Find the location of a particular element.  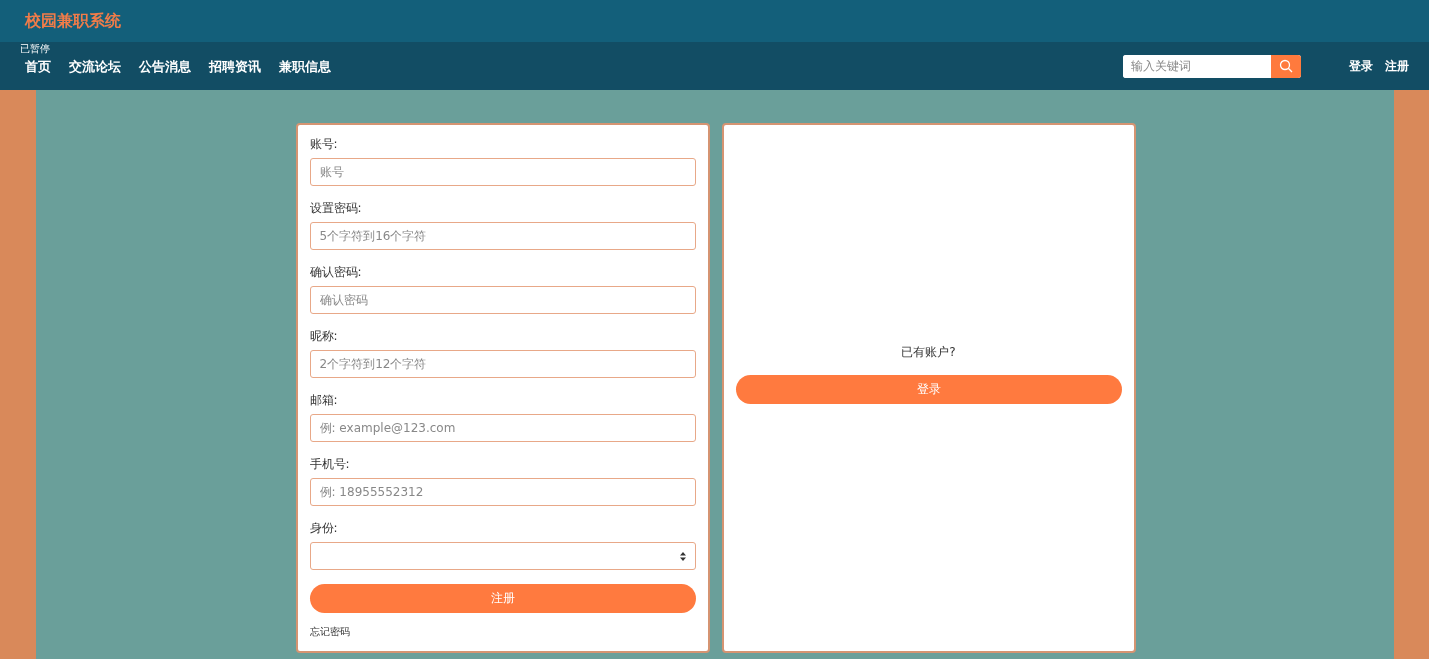

nav-link: 兼职信息 is located at coordinates (305, 67).